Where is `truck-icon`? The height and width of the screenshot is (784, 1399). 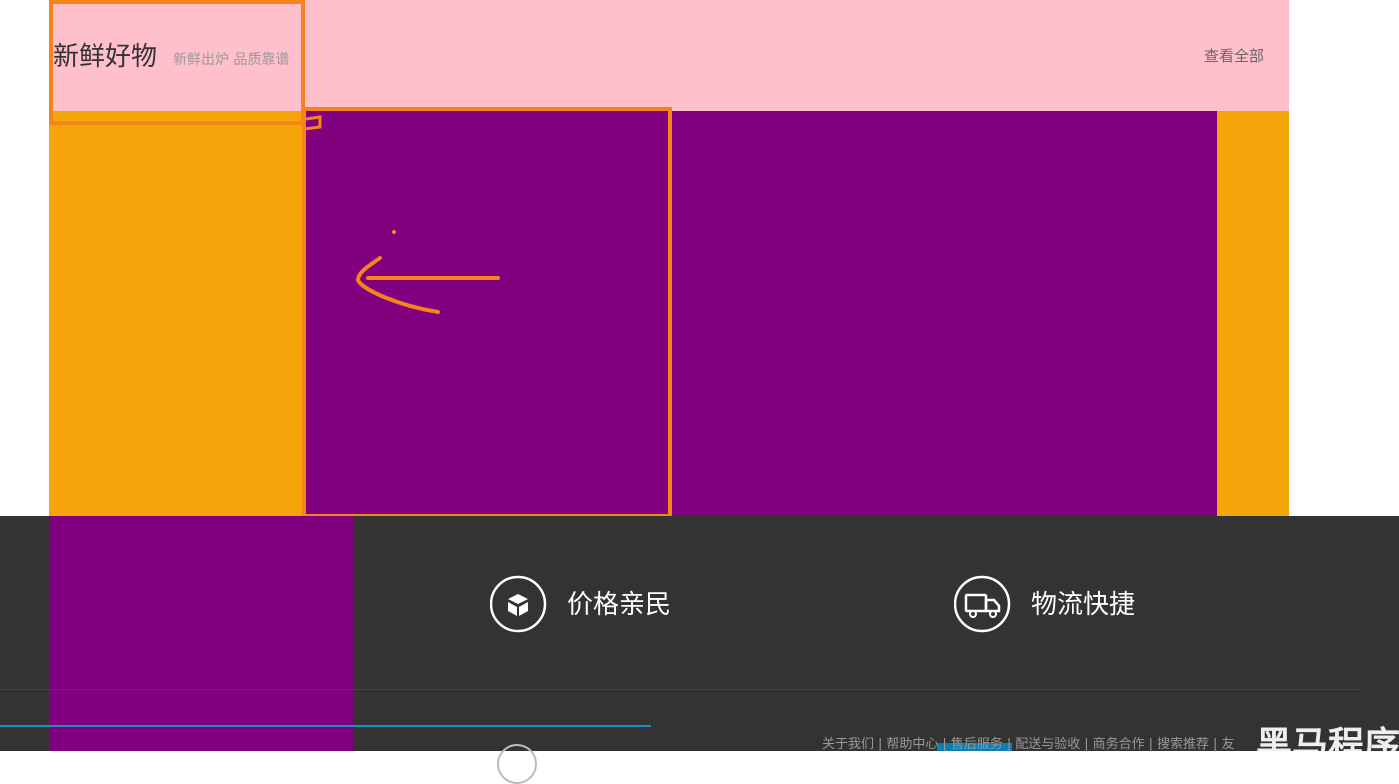 truck-icon is located at coordinates (982, 604).